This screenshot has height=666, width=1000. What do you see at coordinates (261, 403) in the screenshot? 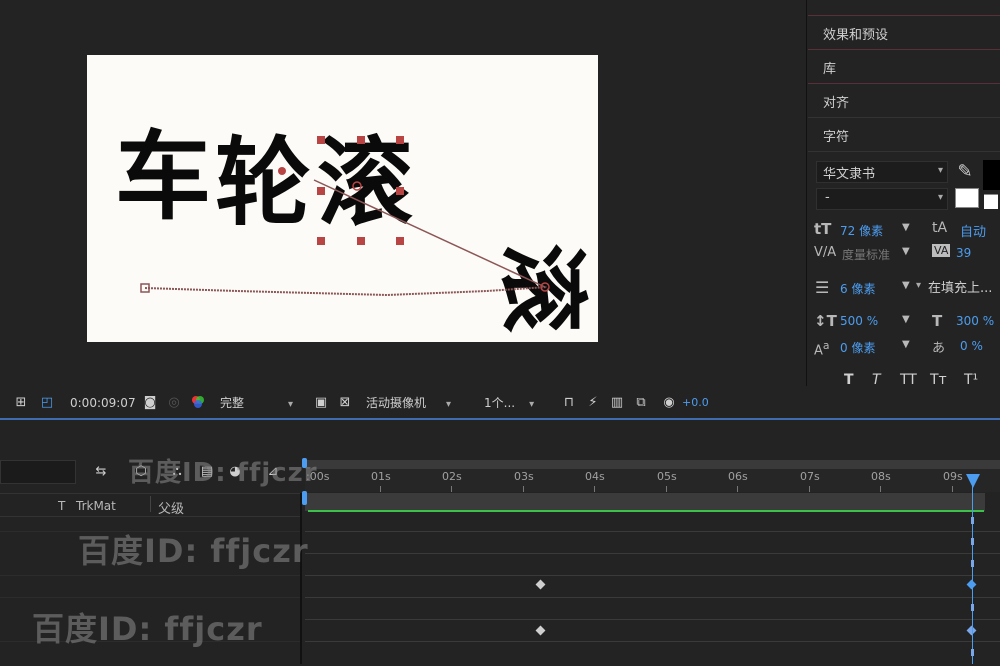
I see `resolution-dropdown: 完整 ▾` at bounding box center [261, 403].